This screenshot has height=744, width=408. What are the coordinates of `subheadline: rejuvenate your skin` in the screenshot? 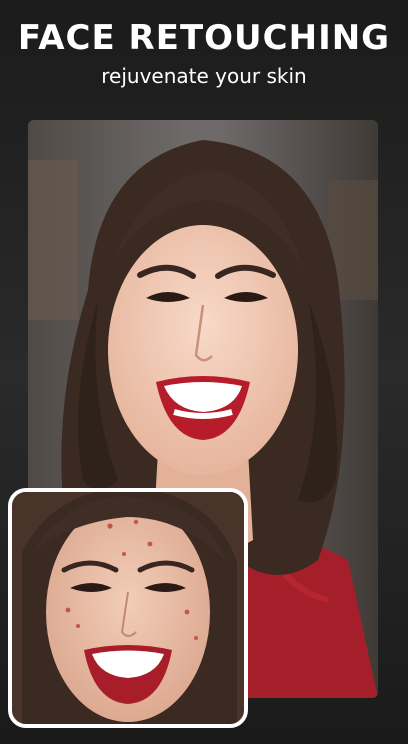 It's located at (204, 76).